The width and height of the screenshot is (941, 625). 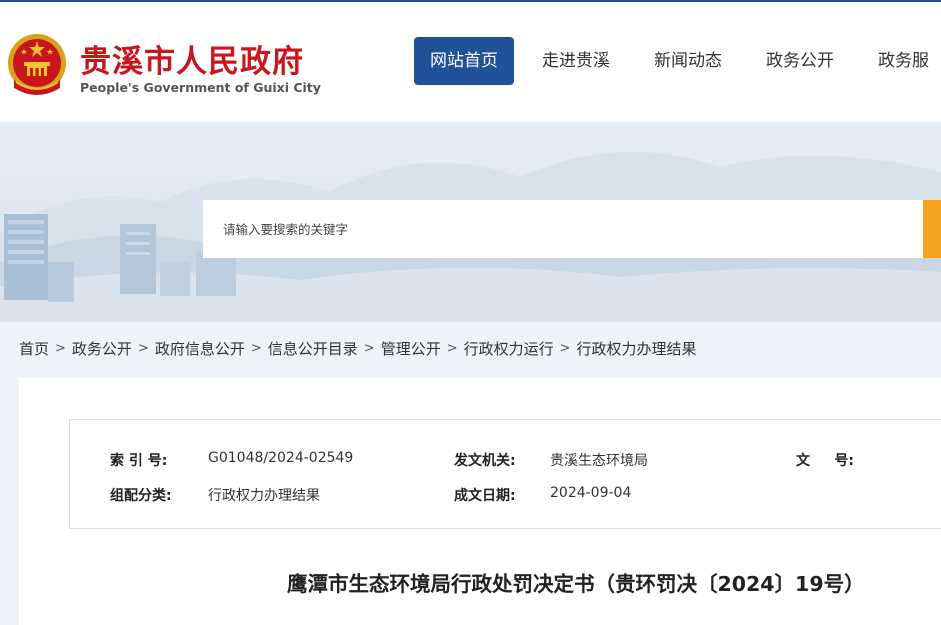 What do you see at coordinates (509, 348) in the screenshot?
I see `breadcrumb-item-admin-power: 行政权力运行` at bounding box center [509, 348].